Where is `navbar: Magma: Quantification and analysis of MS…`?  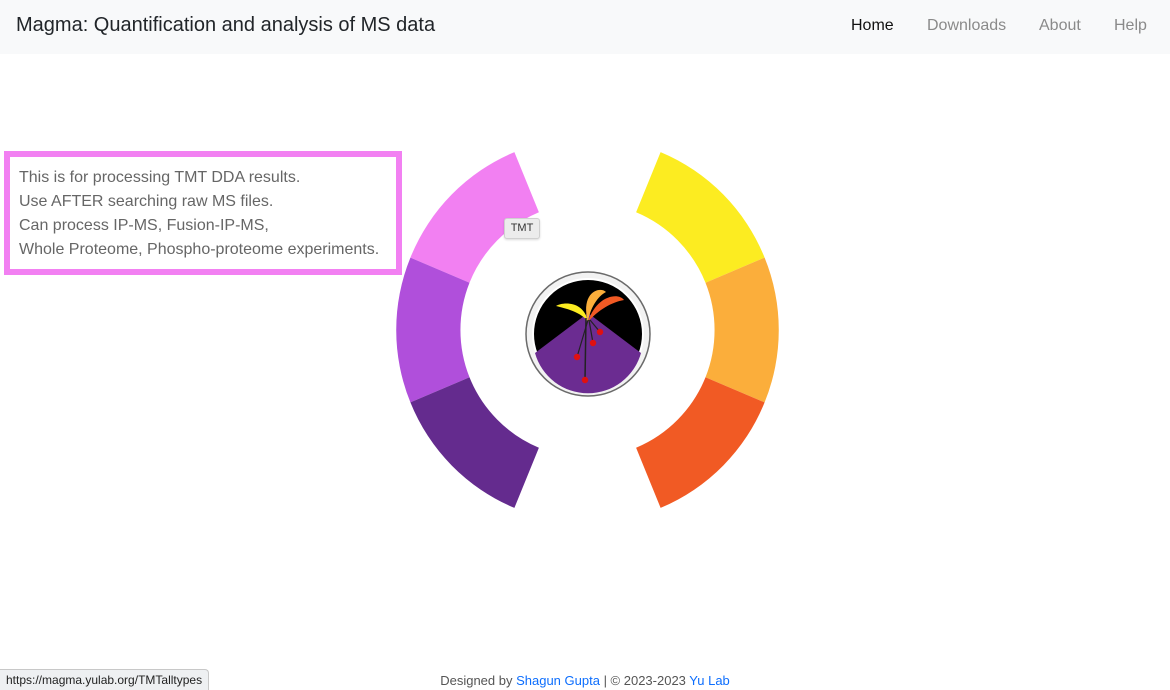
navbar: Magma: Quantification and analysis of MS… is located at coordinates (585, 27).